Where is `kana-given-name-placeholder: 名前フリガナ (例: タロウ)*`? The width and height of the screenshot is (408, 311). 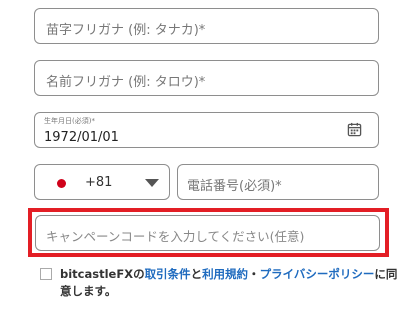
kana-given-name-placeholder: 名前フリガナ (例: タロウ)* is located at coordinates (126, 82).